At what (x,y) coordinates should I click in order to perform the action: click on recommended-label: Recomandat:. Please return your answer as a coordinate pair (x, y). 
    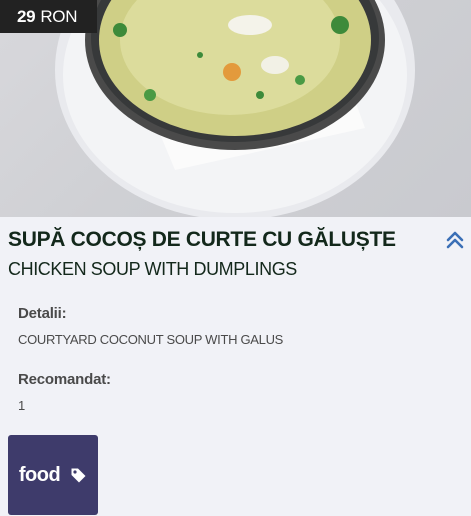
    Looking at the image, I should click on (64, 379).